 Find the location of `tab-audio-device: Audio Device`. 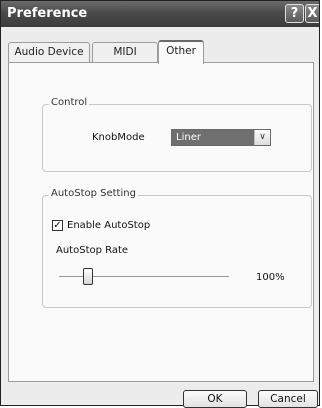

tab-audio-device: Audio Device is located at coordinates (49, 52).